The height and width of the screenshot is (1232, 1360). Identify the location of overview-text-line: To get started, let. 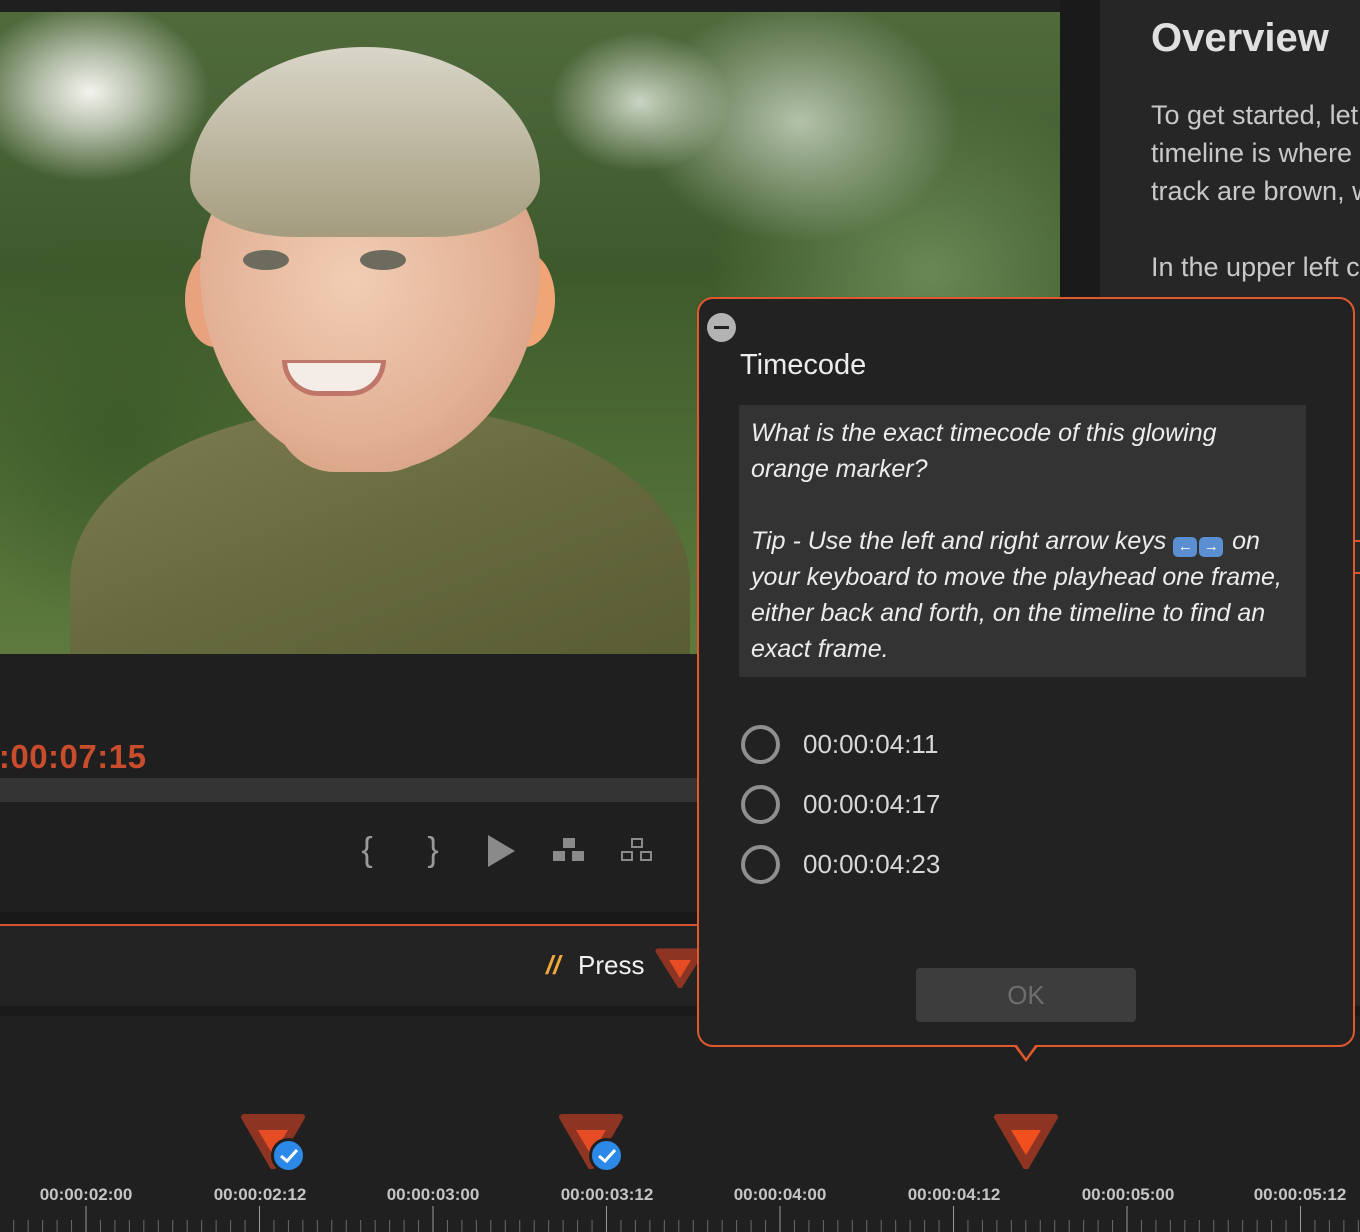
(1255, 115).